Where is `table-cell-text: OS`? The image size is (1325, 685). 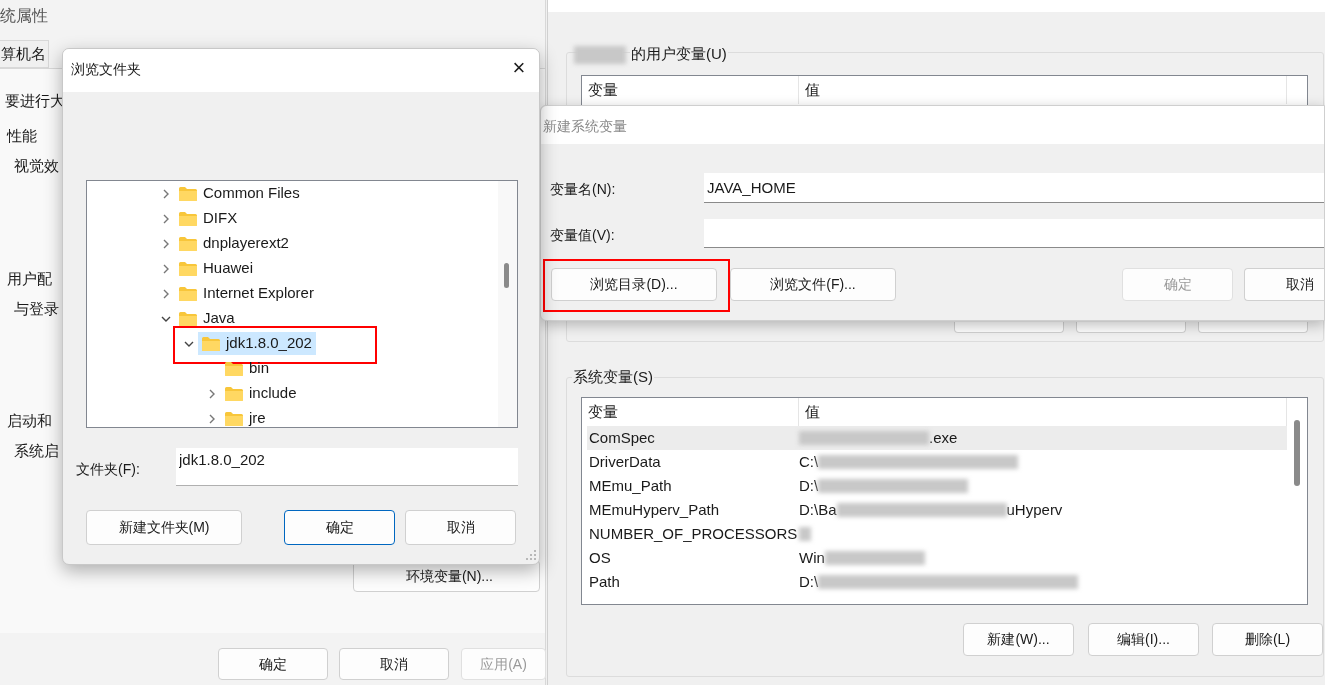 table-cell-text: OS is located at coordinates (600, 557).